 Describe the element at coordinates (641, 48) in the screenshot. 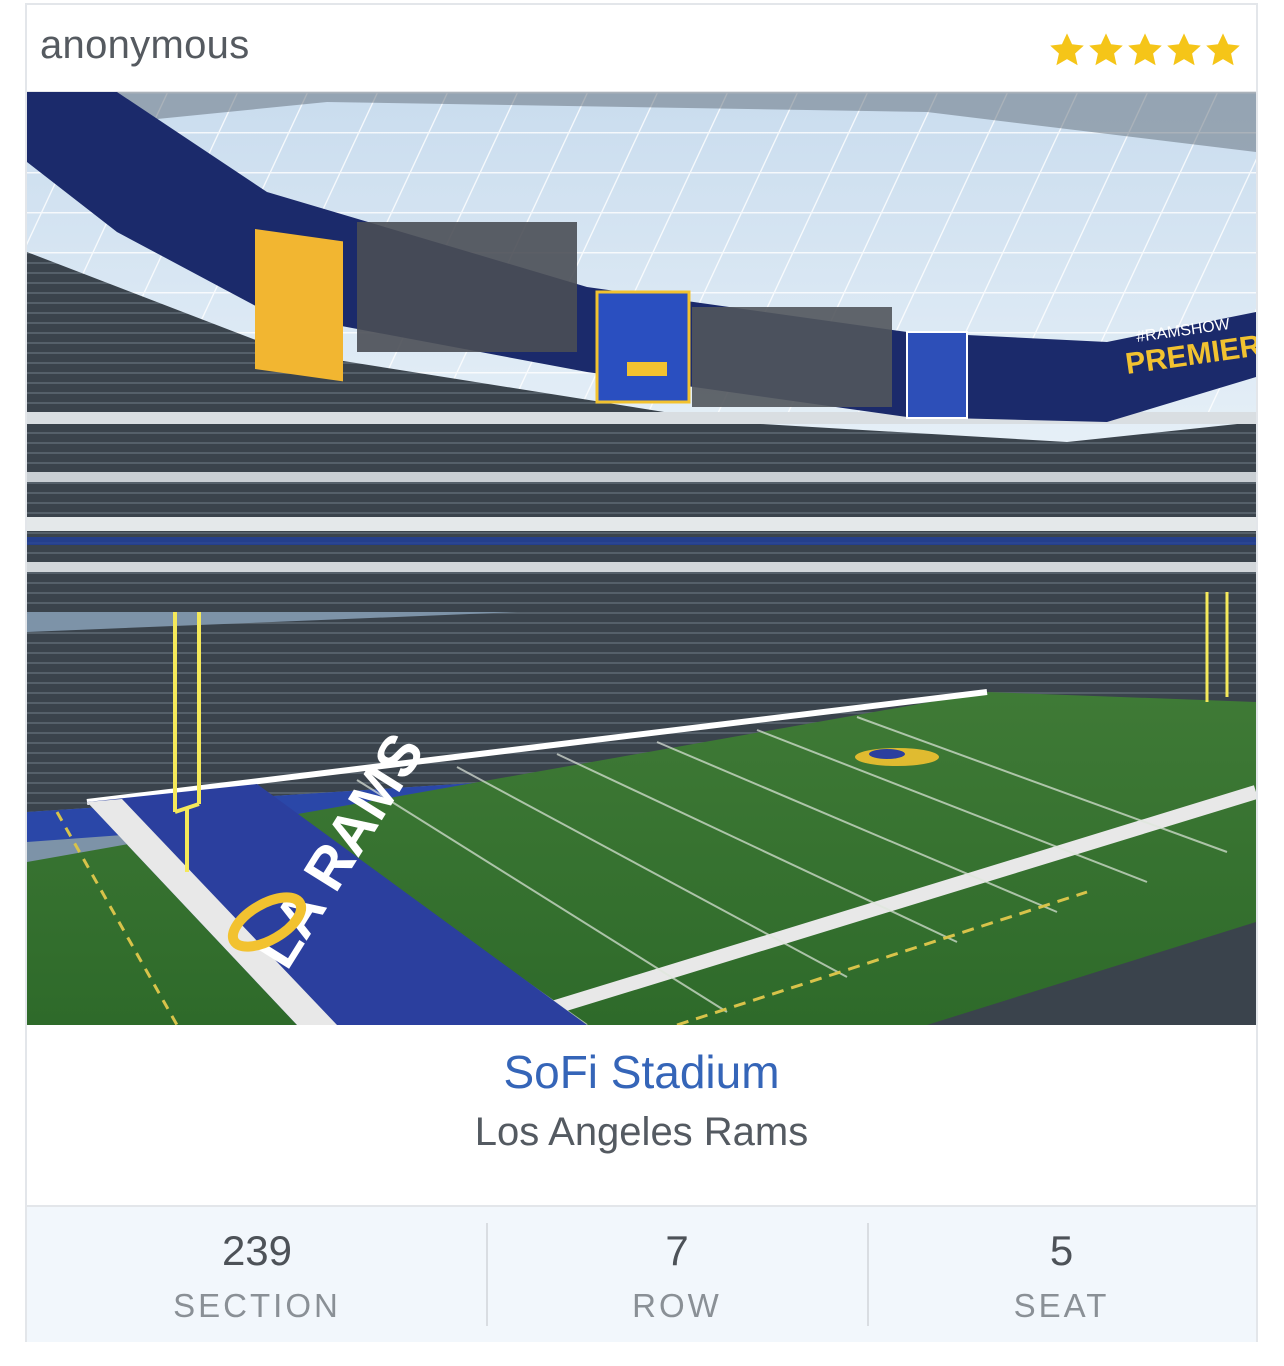

I see `card-header: anonymous` at that location.